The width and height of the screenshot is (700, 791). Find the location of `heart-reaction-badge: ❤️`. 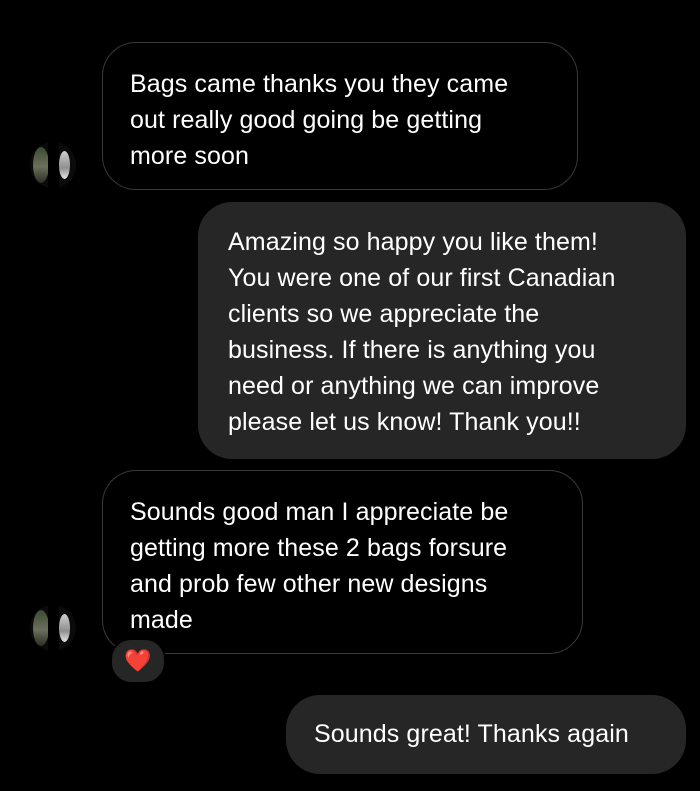

heart-reaction-badge: ❤️ is located at coordinates (138, 661).